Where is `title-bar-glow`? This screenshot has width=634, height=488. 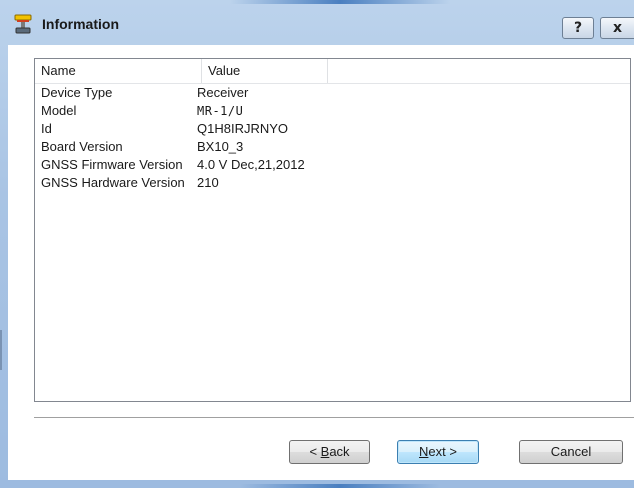
title-bar-glow is located at coordinates (340, 2).